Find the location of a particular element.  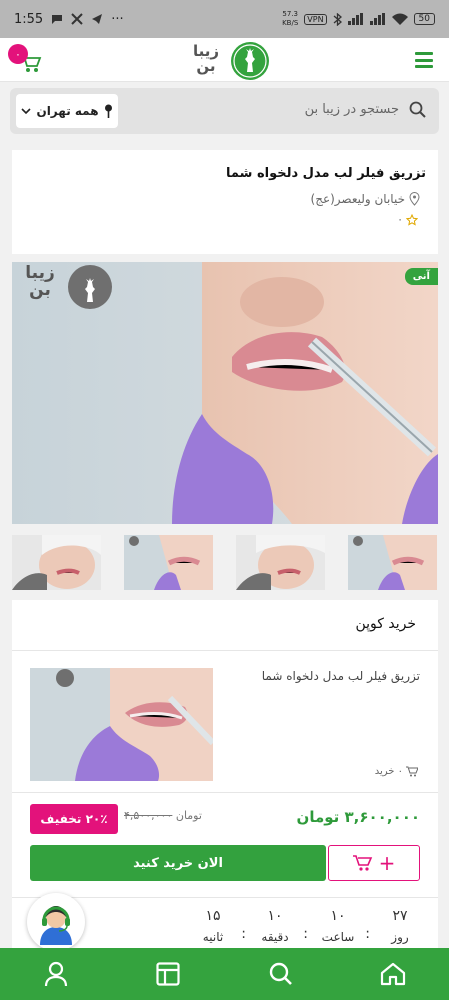

brand-logo: زیبا بن is located at coordinates (228, 61).